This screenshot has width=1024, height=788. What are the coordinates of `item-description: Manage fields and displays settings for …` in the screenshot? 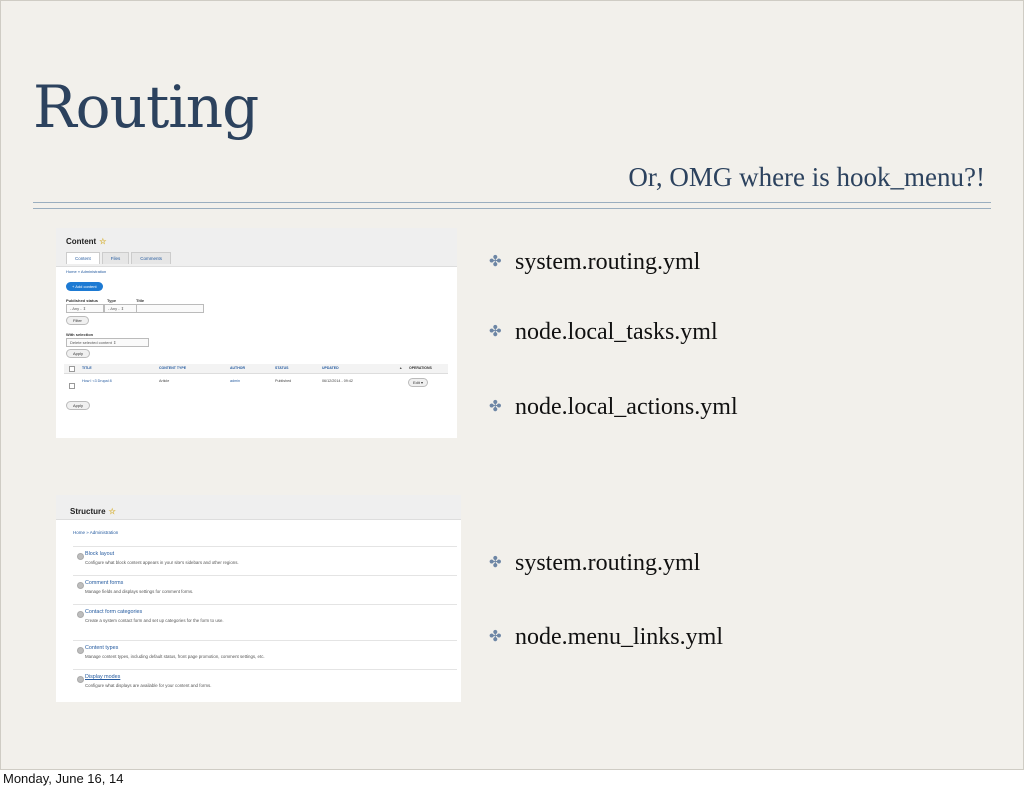 It's located at (139, 591).